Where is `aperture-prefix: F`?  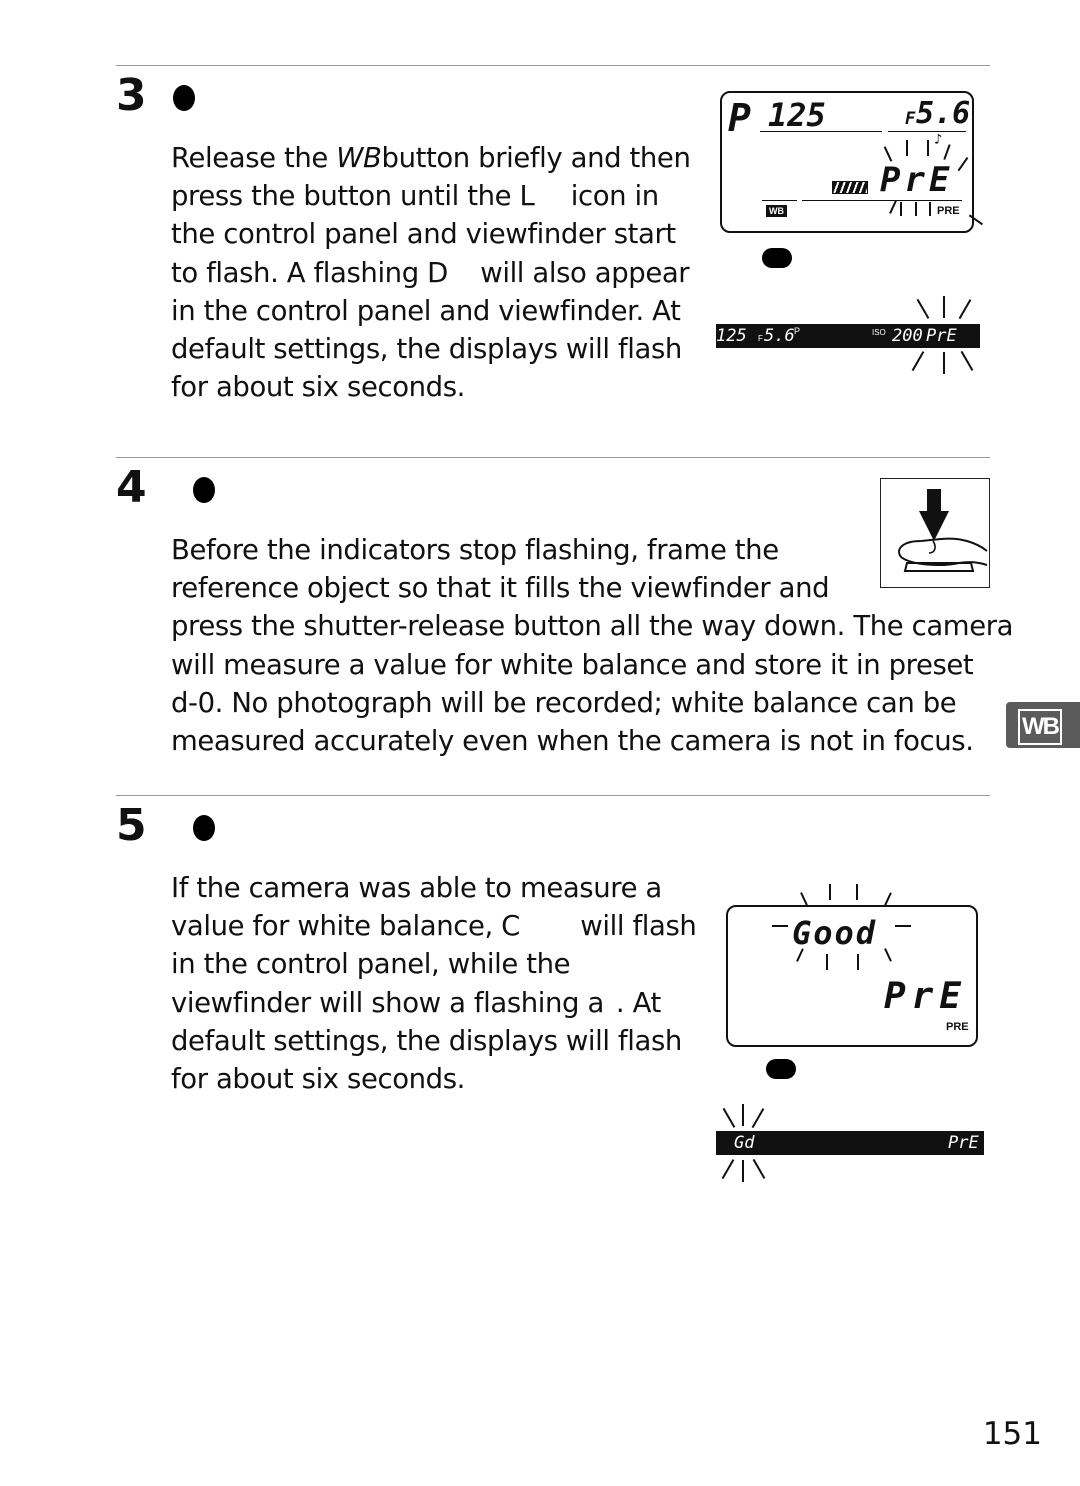 aperture-prefix: F is located at coordinates (910, 119).